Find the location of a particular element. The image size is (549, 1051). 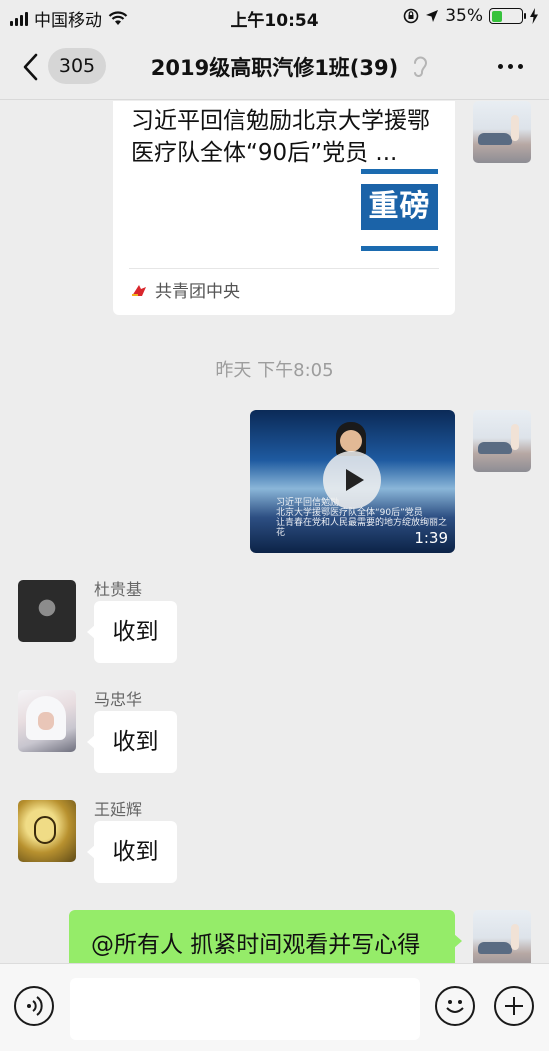

battery-level is located at coordinates (496, 16).